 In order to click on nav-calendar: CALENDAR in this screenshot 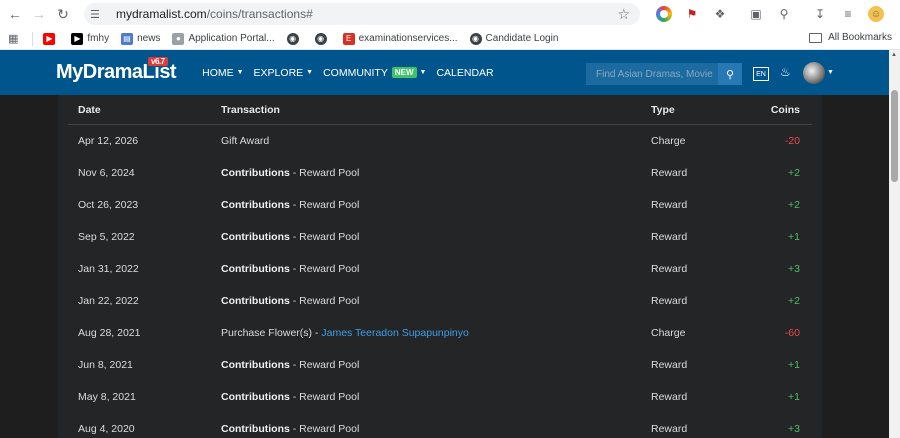, I will do `click(464, 73)`.